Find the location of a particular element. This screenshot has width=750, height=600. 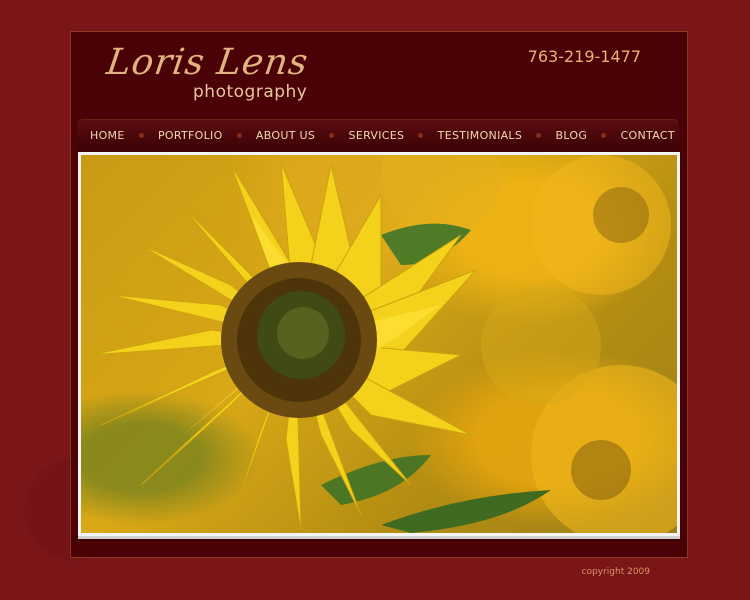

nav-item-services: SERVICES is located at coordinates (377, 135).